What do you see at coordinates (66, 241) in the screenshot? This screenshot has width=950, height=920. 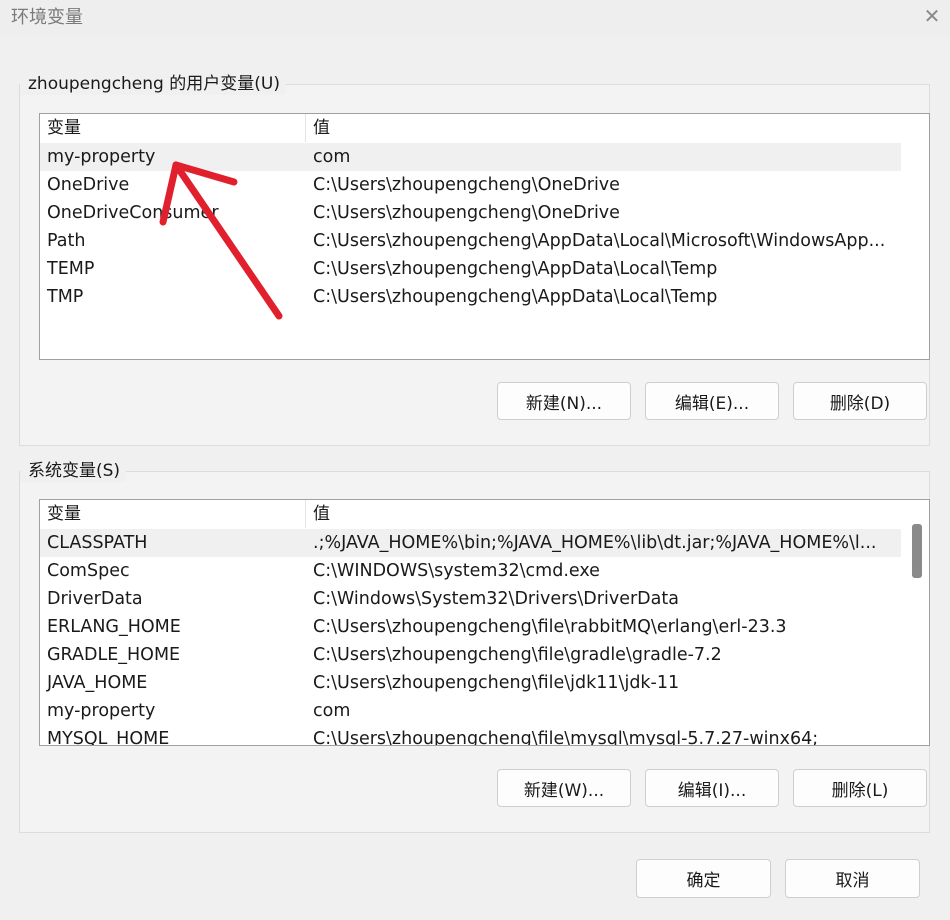 I see `variable-name: Path` at bounding box center [66, 241].